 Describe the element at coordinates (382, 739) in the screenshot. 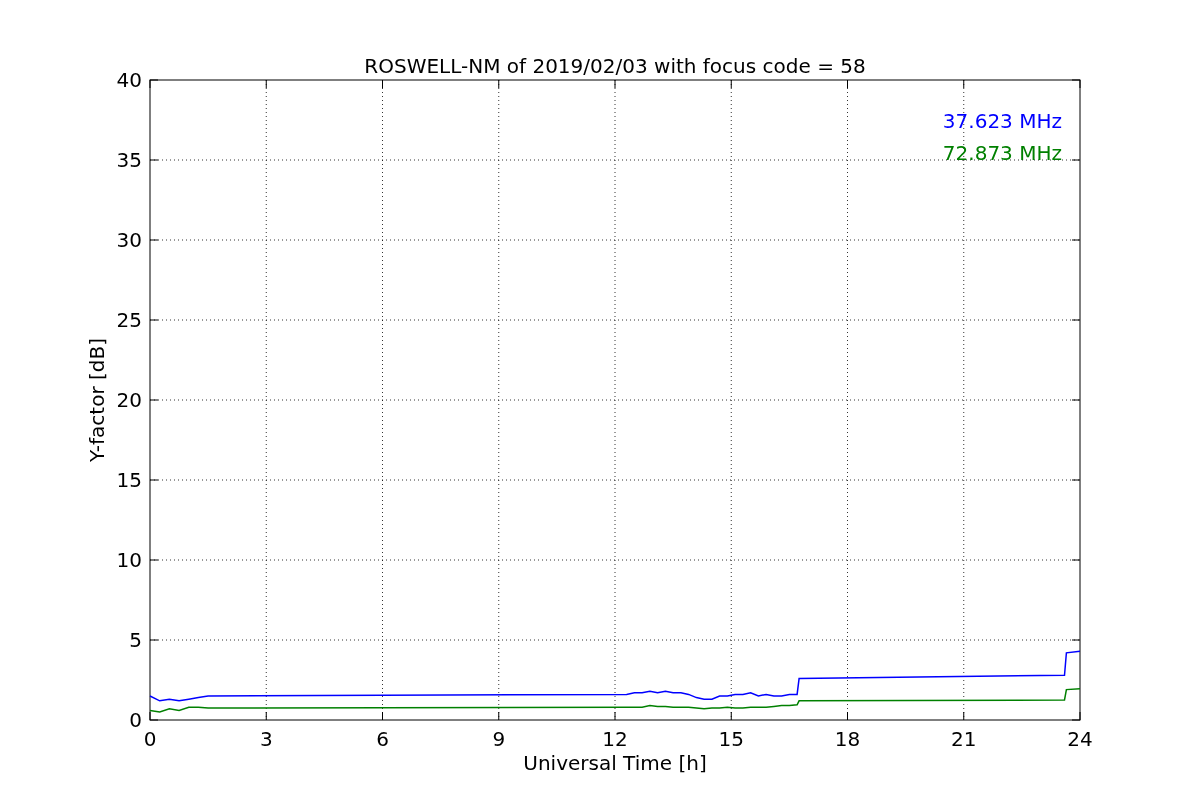

I see `x-tick-label: 6` at that location.